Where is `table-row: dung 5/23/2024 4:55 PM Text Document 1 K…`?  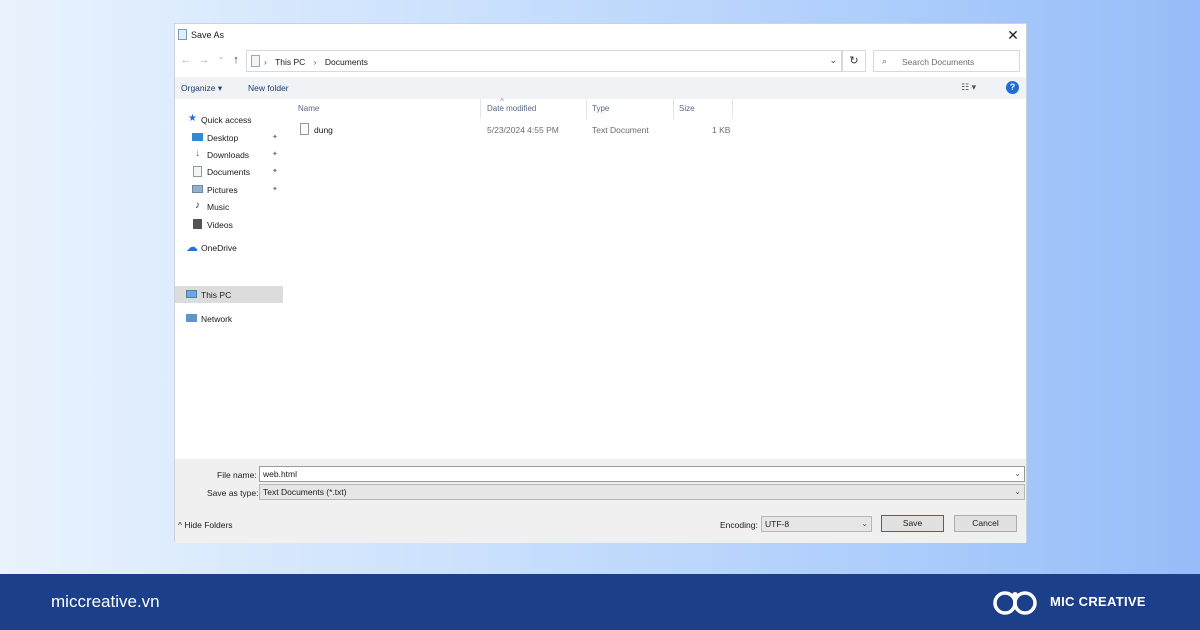
table-row: dung 5/23/2024 4:55 PM Text Document 1 K… is located at coordinates (512, 129).